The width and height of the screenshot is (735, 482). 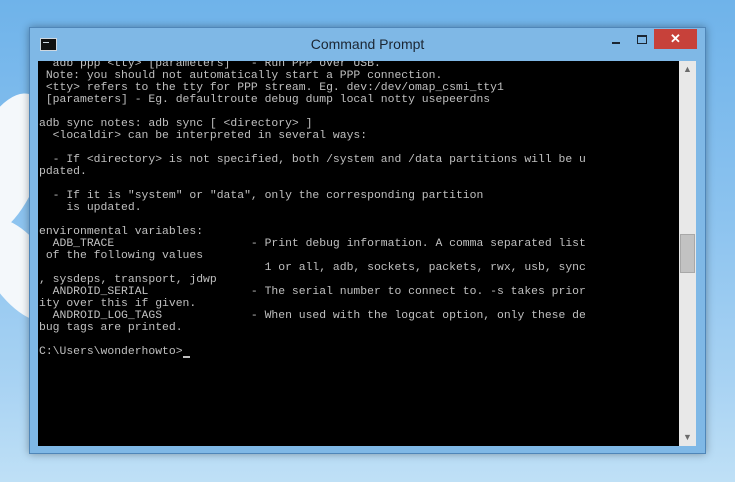 I want to click on scroll-down-icon: ▼, so click(x=687, y=437).